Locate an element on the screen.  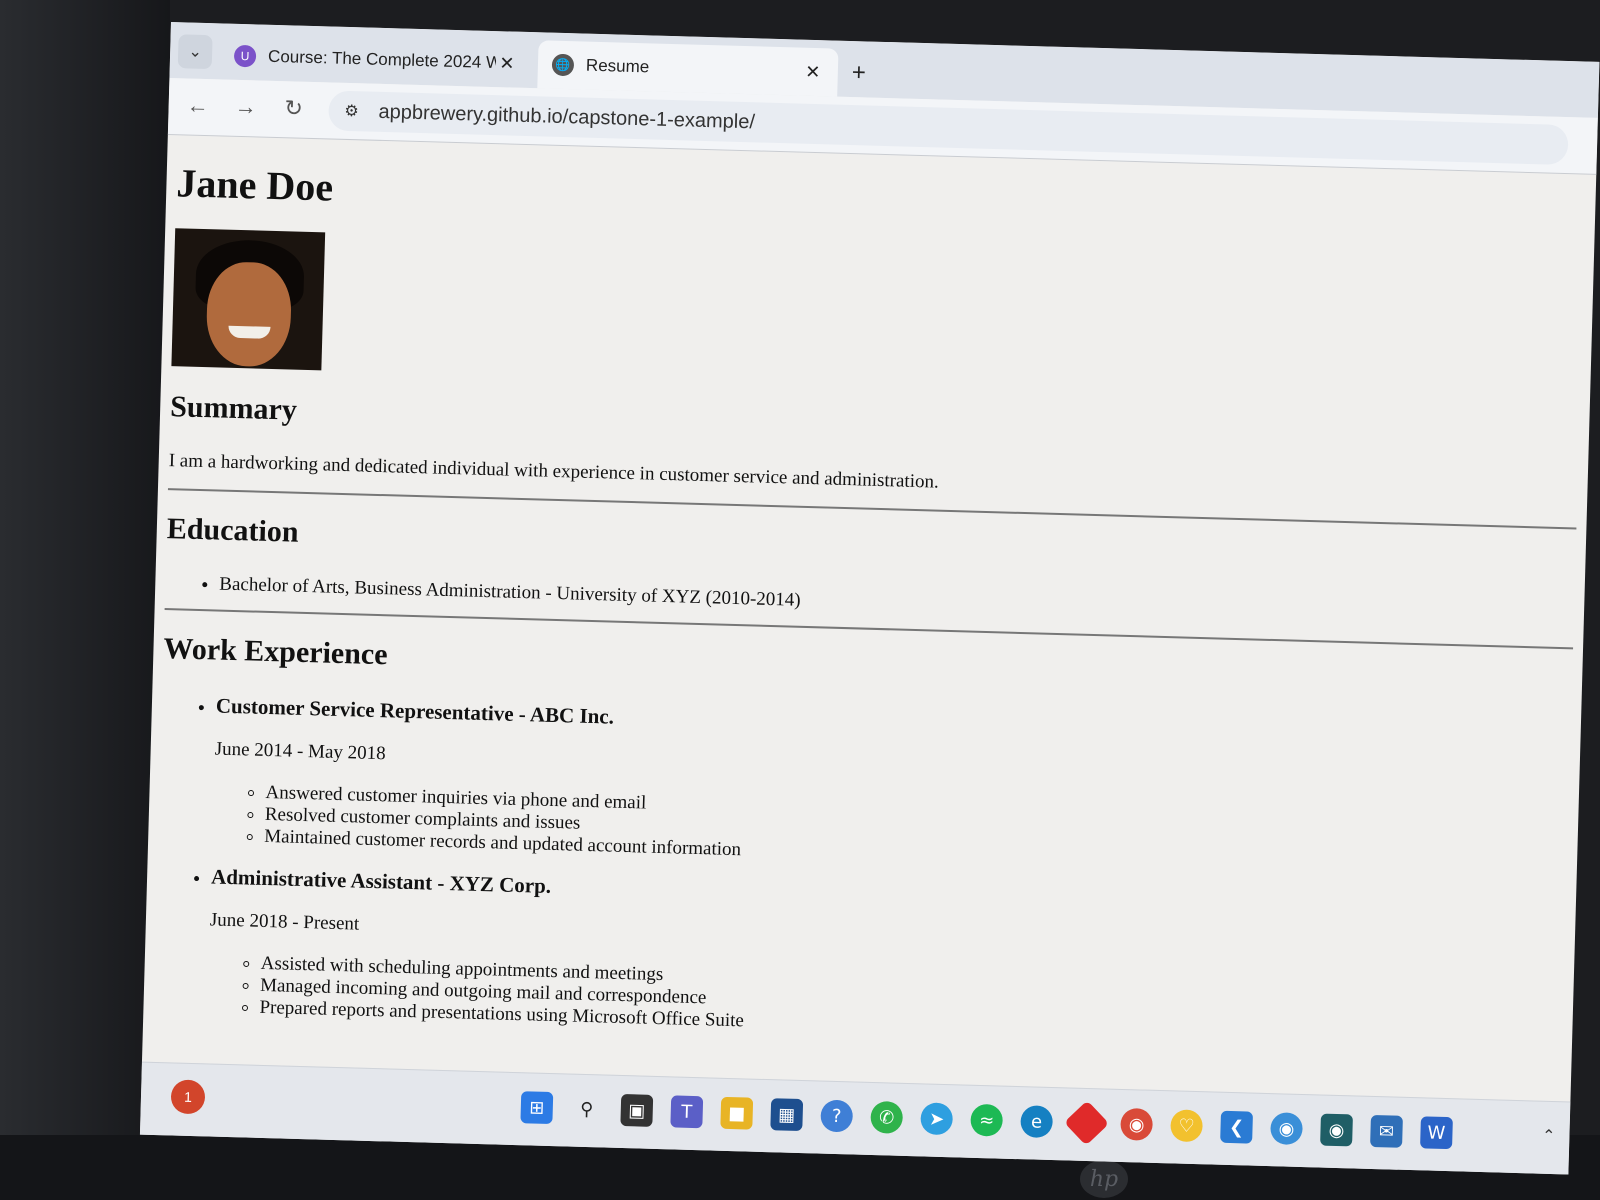
tab-resume: 🌐 Resume ✕ is located at coordinates (688, 68).